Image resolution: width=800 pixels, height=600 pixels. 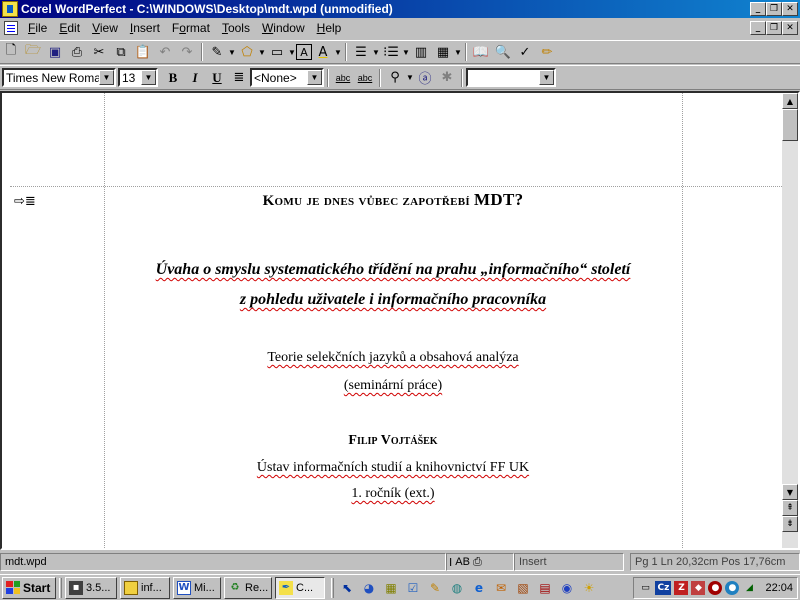 What do you see at coordinates (393, 441) in the screenshot?
I see `author-name: Filip Vojtášek` at bounding box center [393, 441].